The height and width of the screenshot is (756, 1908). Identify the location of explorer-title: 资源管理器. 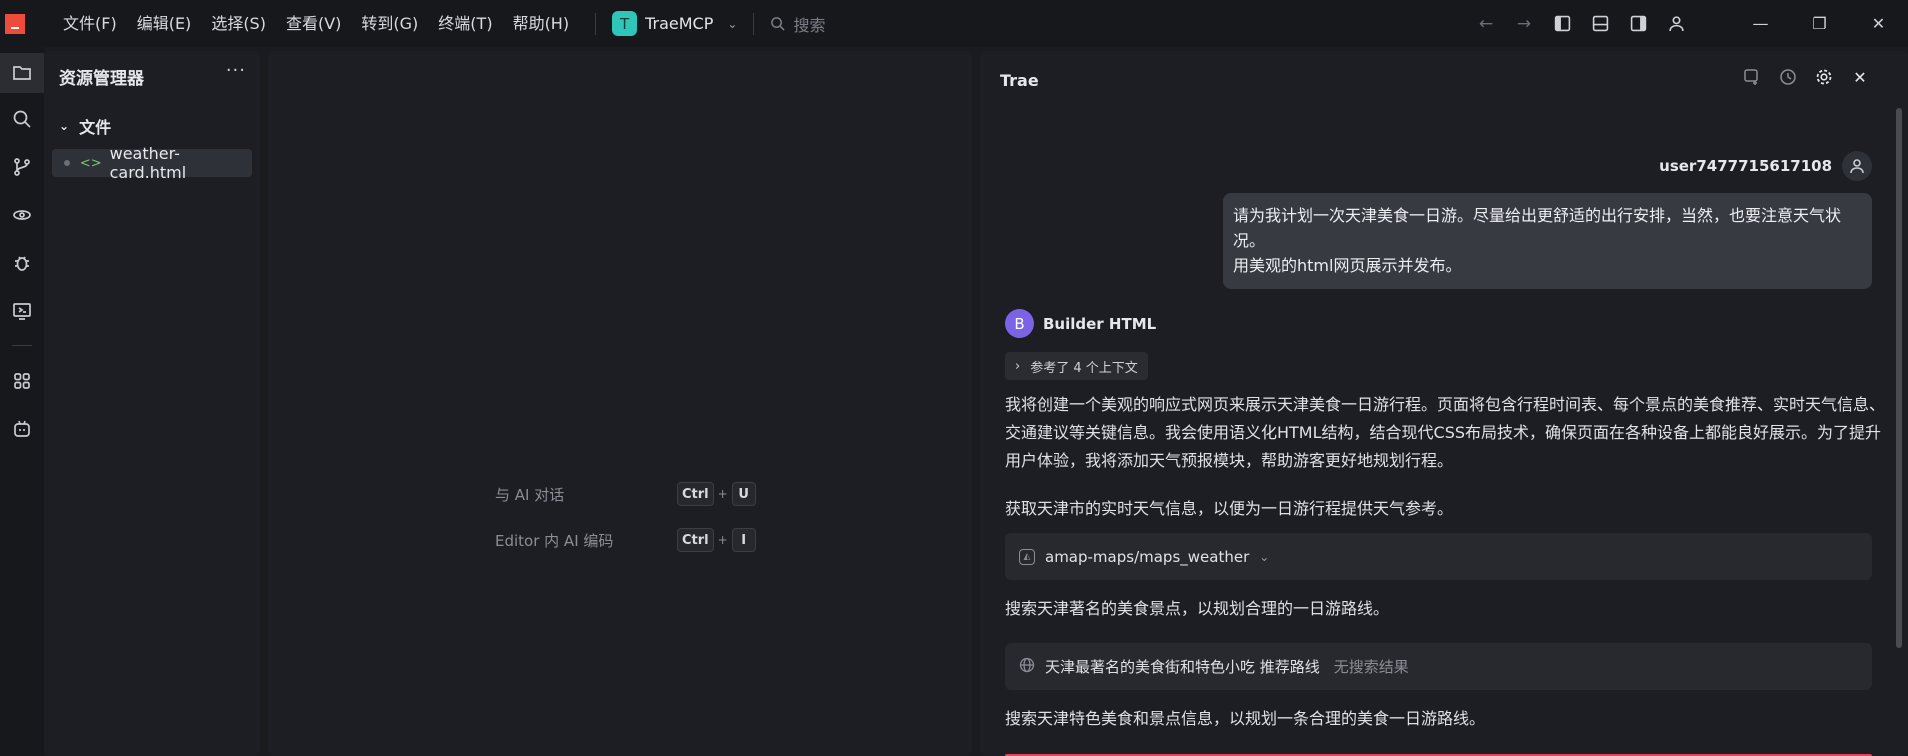
(101, 79).